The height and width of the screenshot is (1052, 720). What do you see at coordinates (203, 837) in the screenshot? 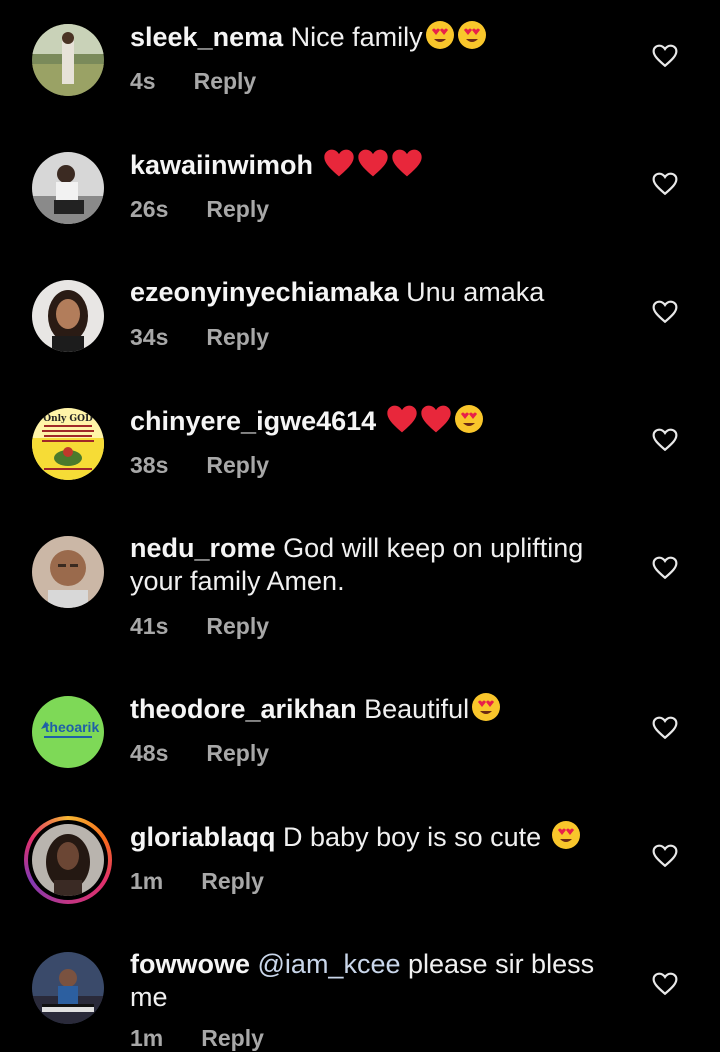
I see `comment-username: gloriablaqq` at bounding box center [203, 837].